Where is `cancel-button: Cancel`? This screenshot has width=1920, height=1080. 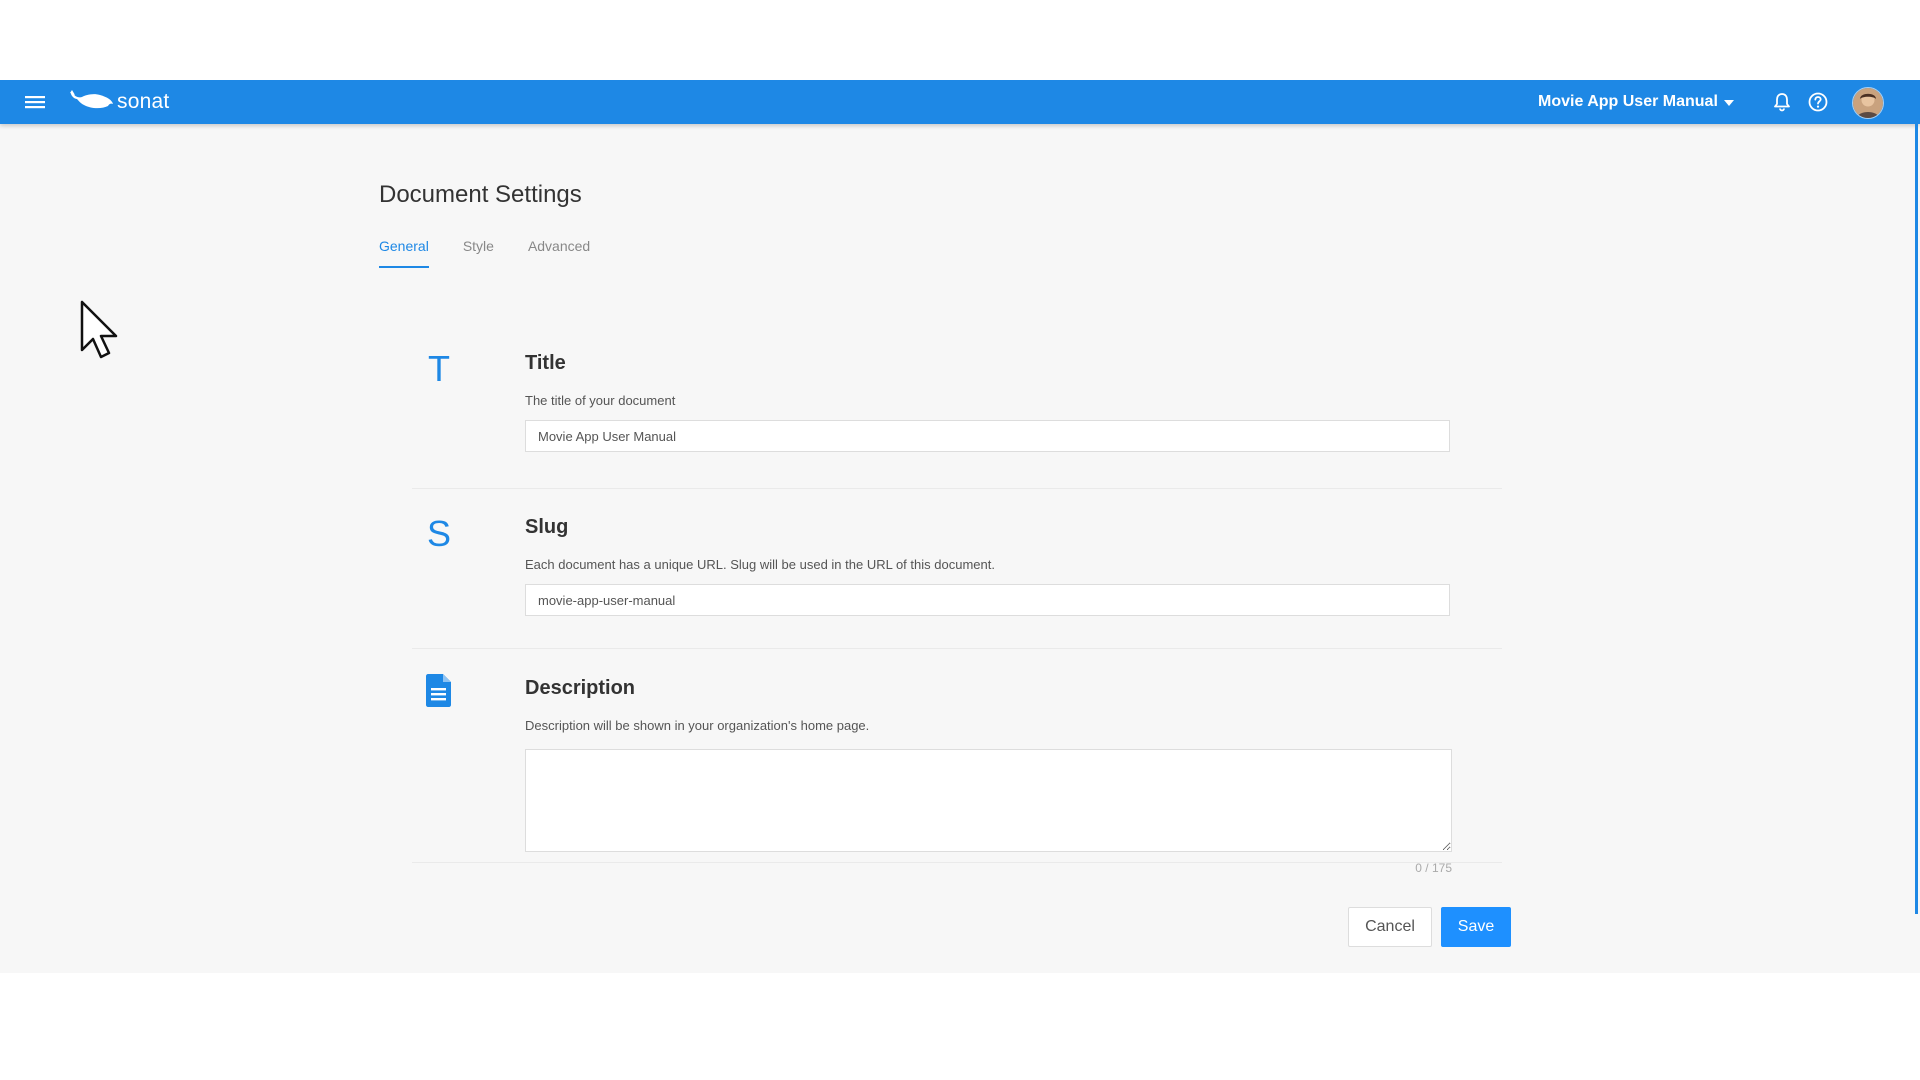
cancel-button: Cancel is located at coordinates (1390, 927).